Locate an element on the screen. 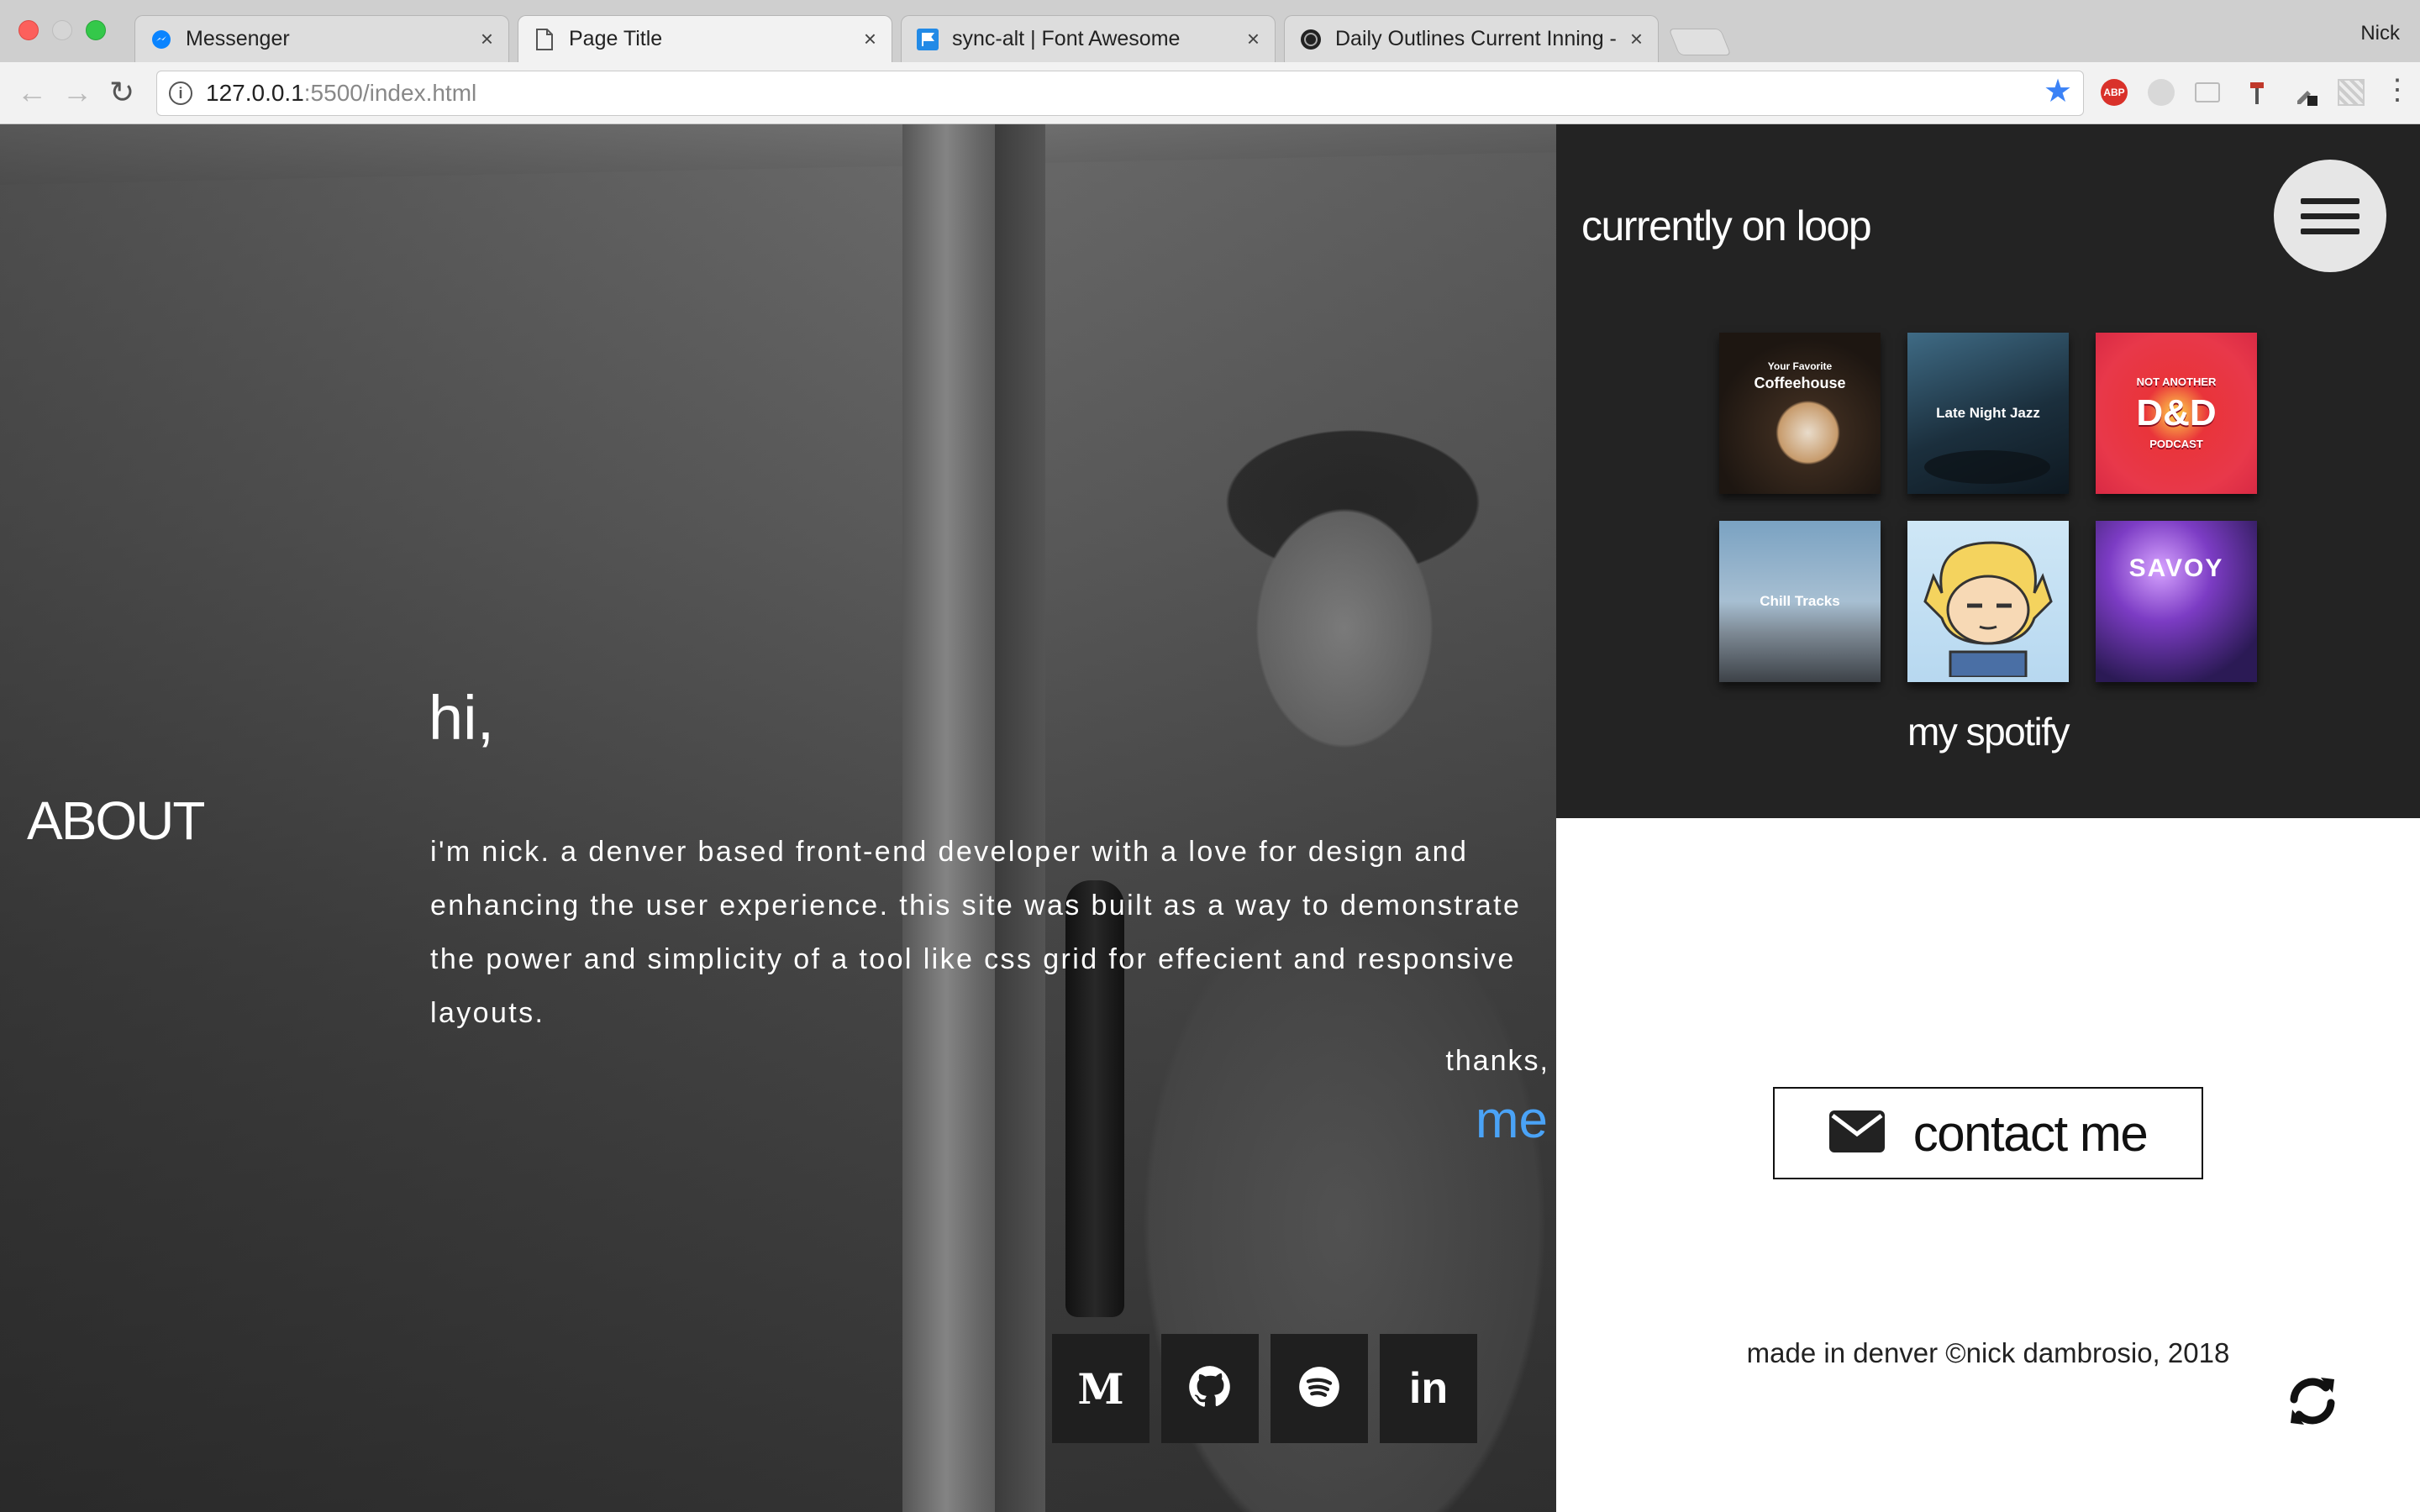 This screenshot has width=2420, height=1512. cast-icon is located at coordinates (2208, 92).